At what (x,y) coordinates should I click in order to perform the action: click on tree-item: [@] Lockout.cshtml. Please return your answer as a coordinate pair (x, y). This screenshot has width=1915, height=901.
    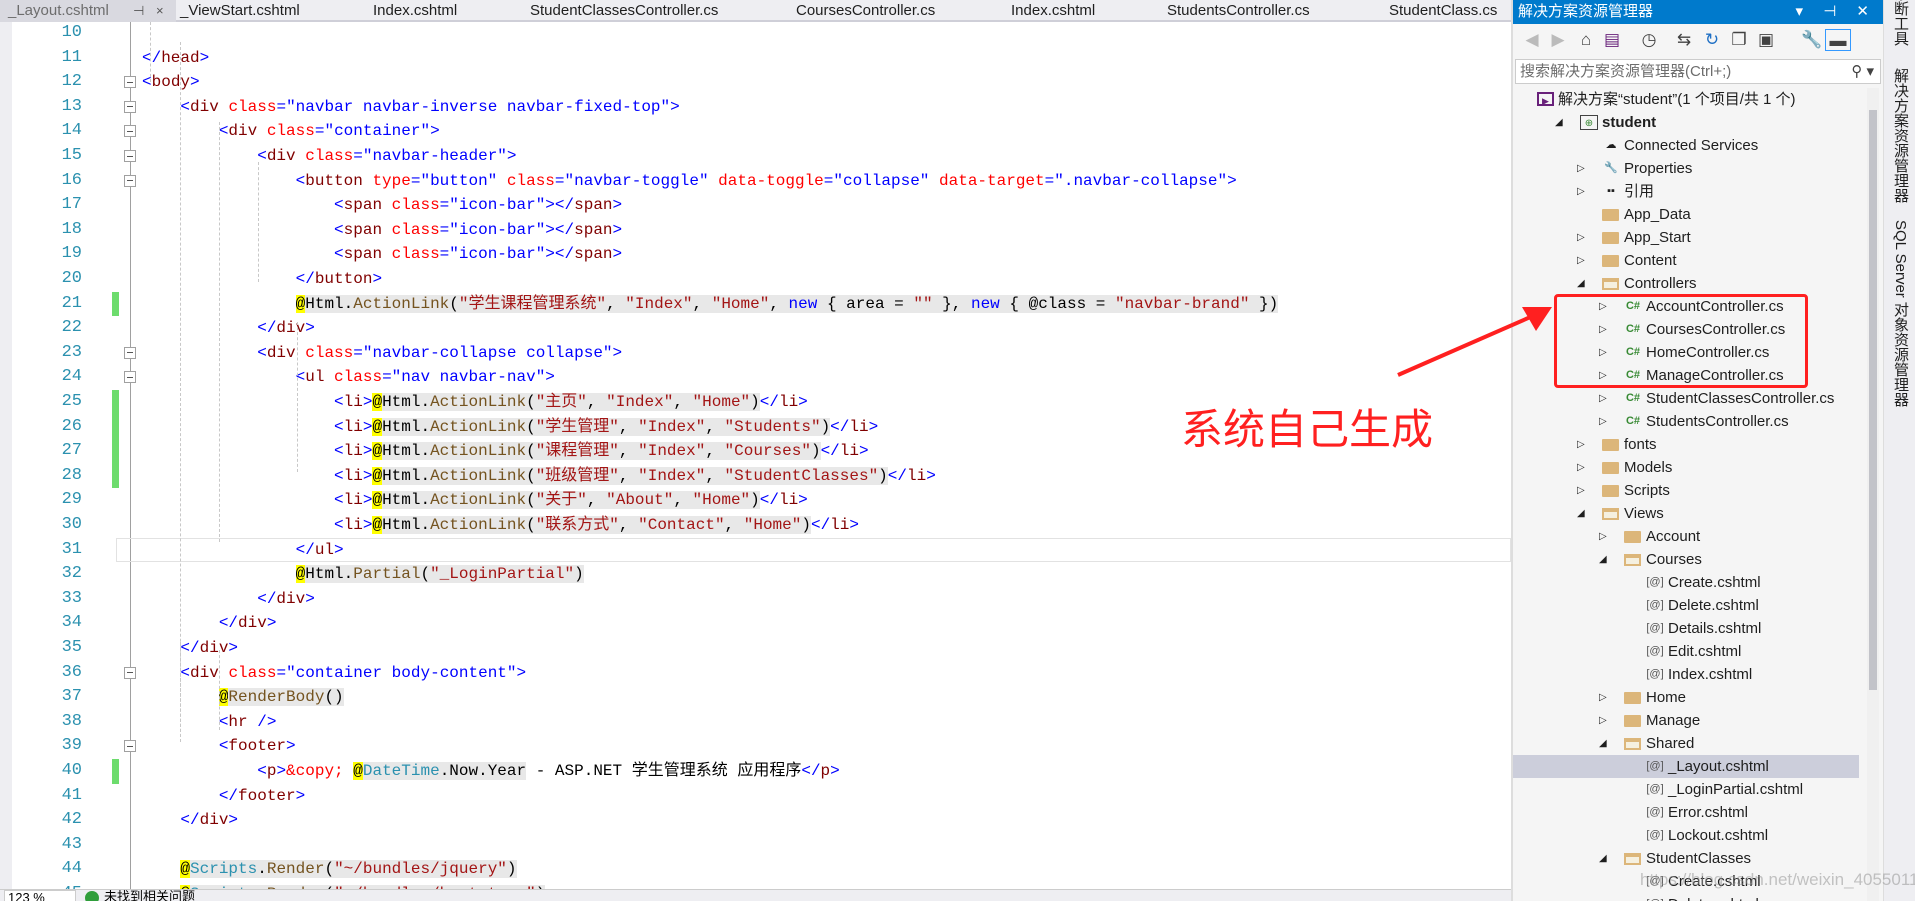
    Looking at the image, I should click on (1686, 835).